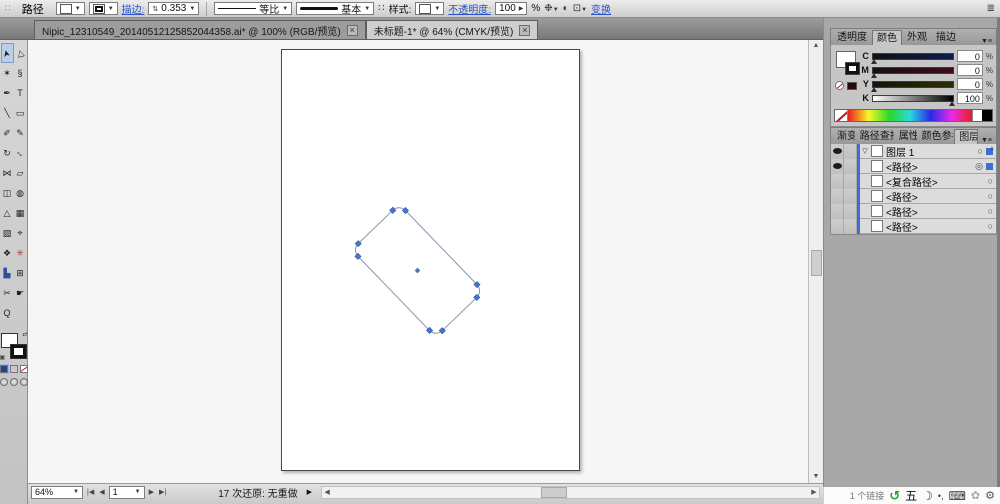 This screenshot has height=504, width=1000. I want to click on pencil-tool: ✎, so click(20, 133).